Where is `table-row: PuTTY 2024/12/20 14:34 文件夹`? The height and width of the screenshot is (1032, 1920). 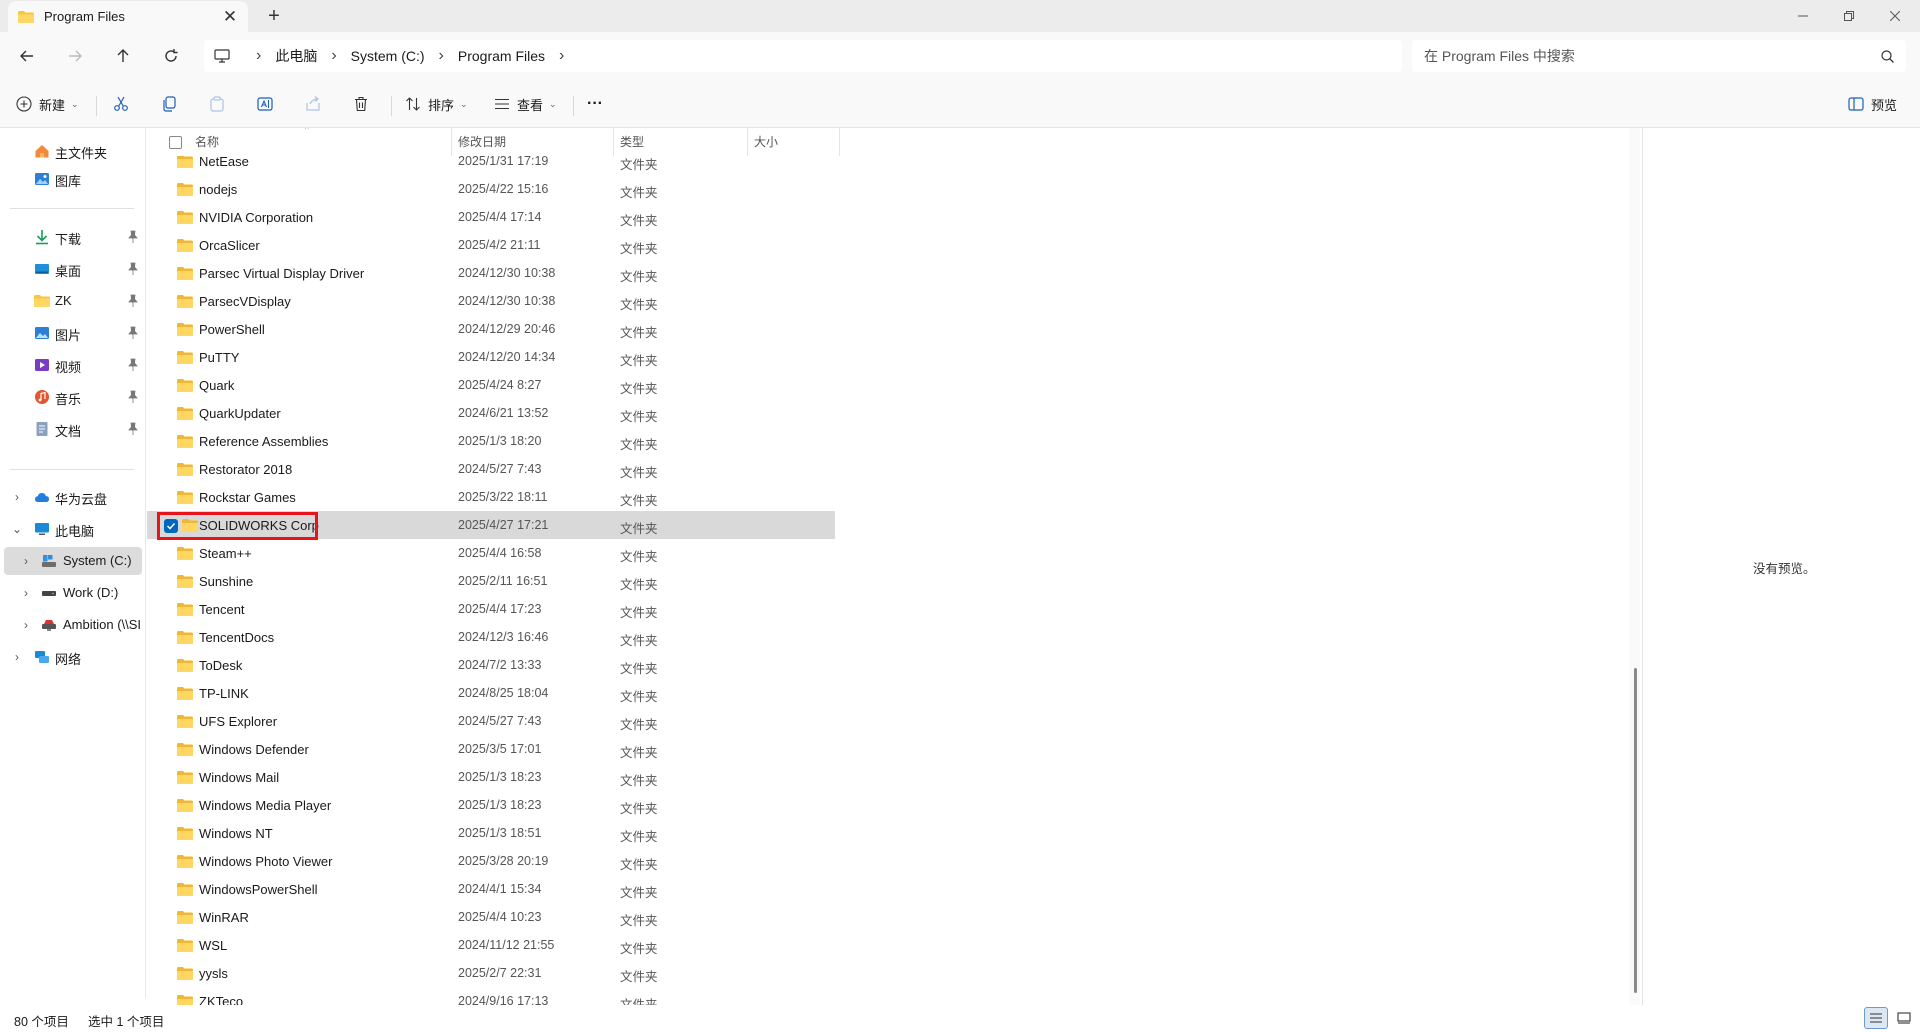
table-row: PuTTY 2024/12/20 14:34 文件夹 is located at coordinates (491, 357).